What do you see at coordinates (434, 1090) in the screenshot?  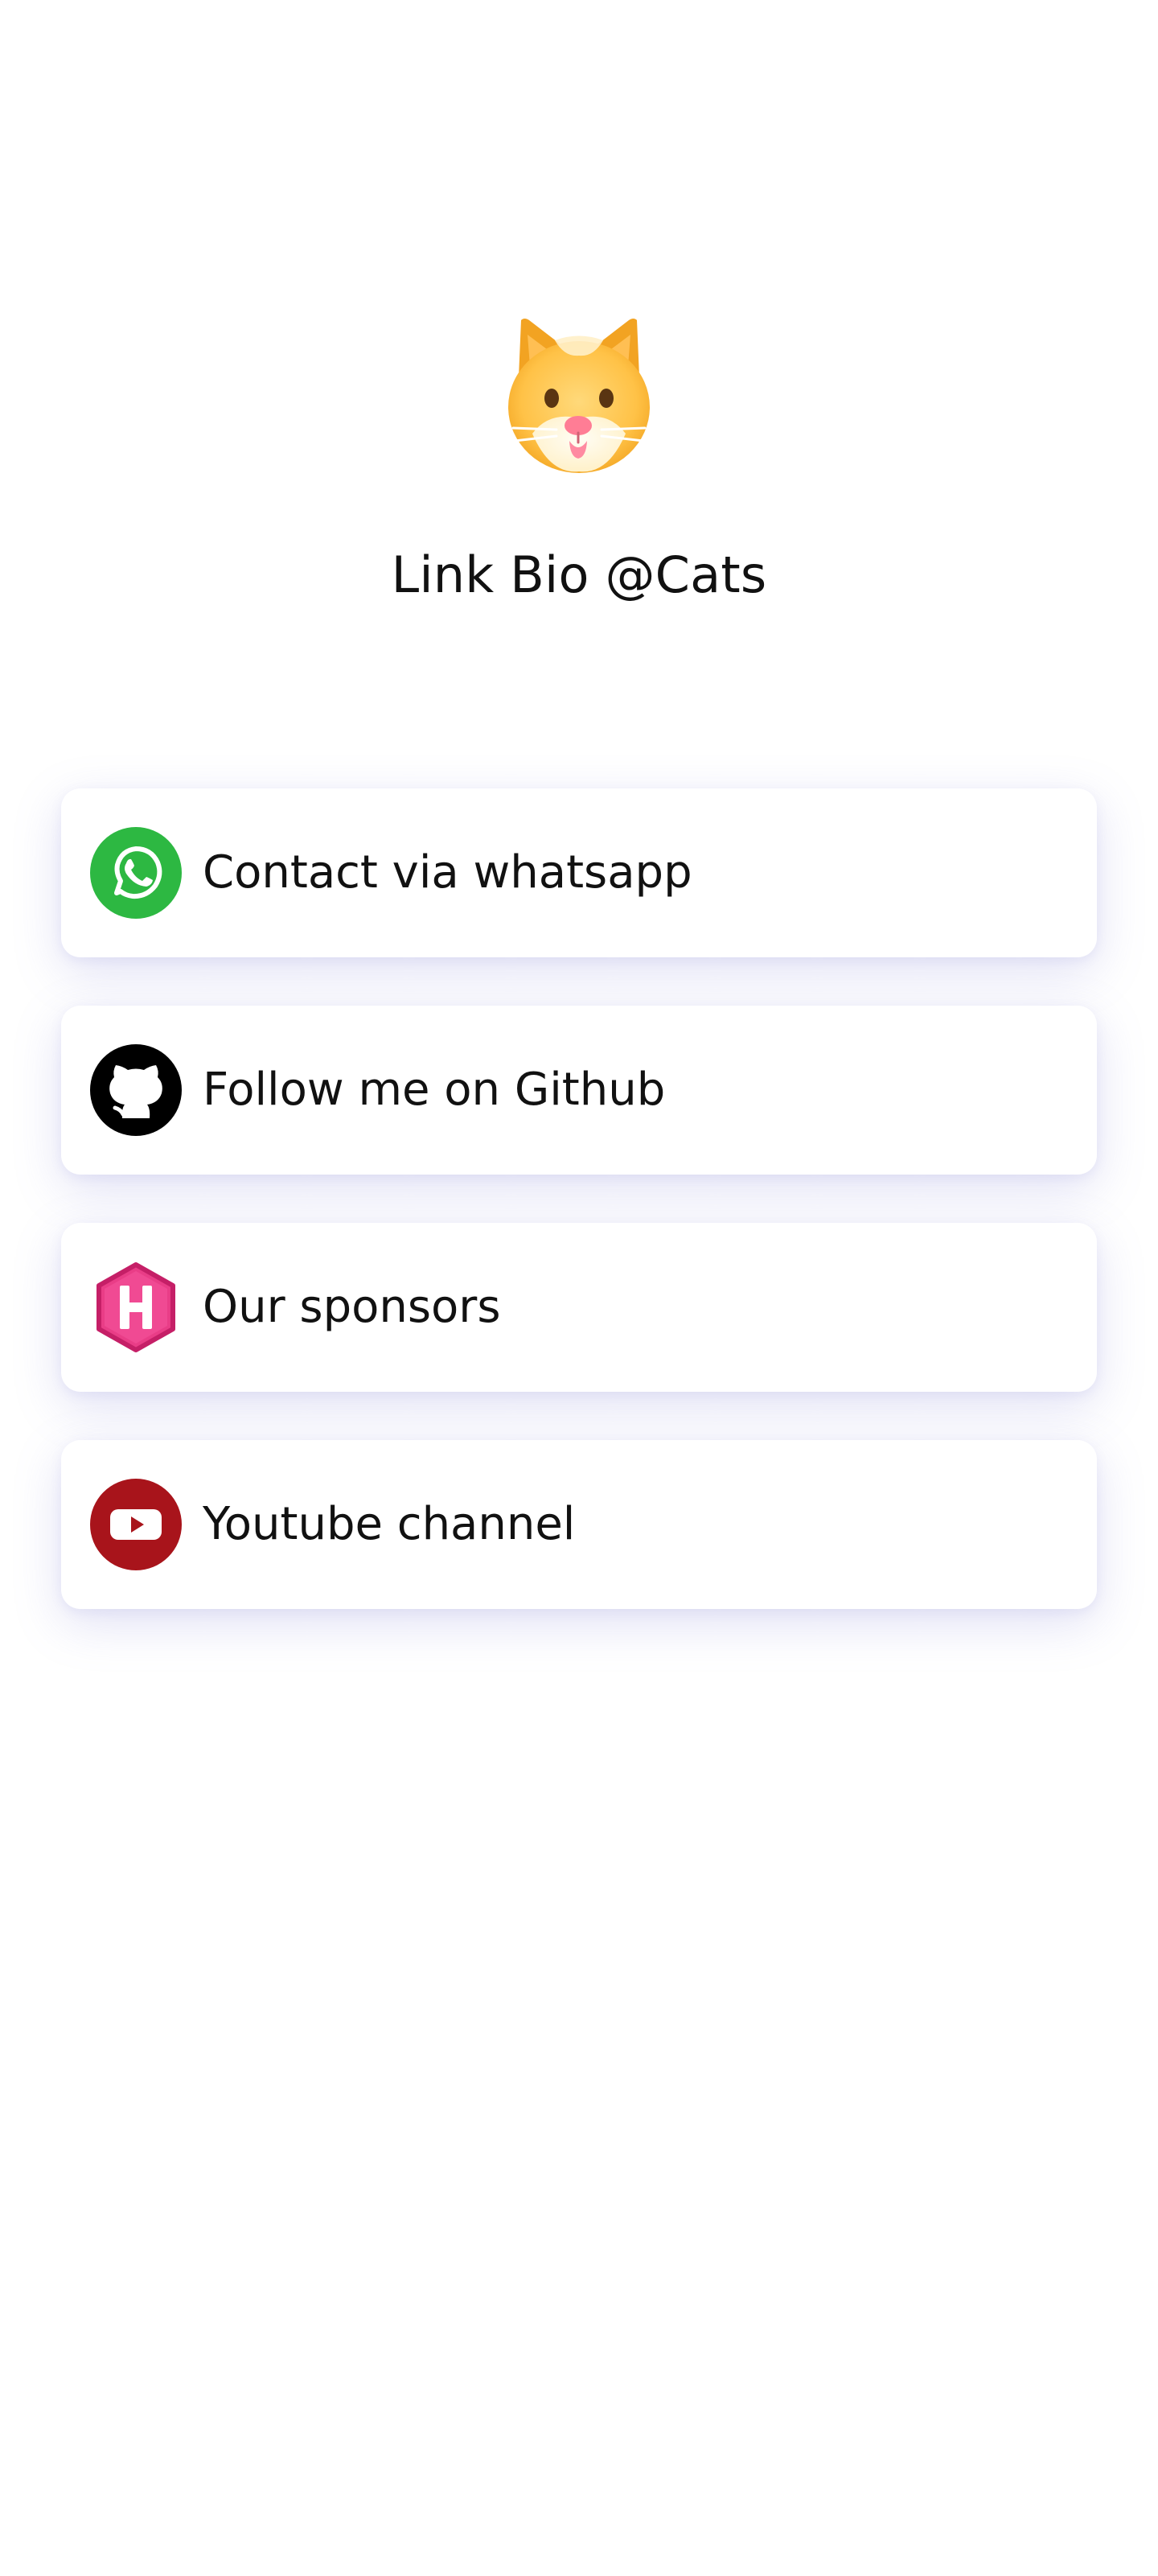 I see `link-label-github: Follow me on Github` at bounding box center [434, 1090].